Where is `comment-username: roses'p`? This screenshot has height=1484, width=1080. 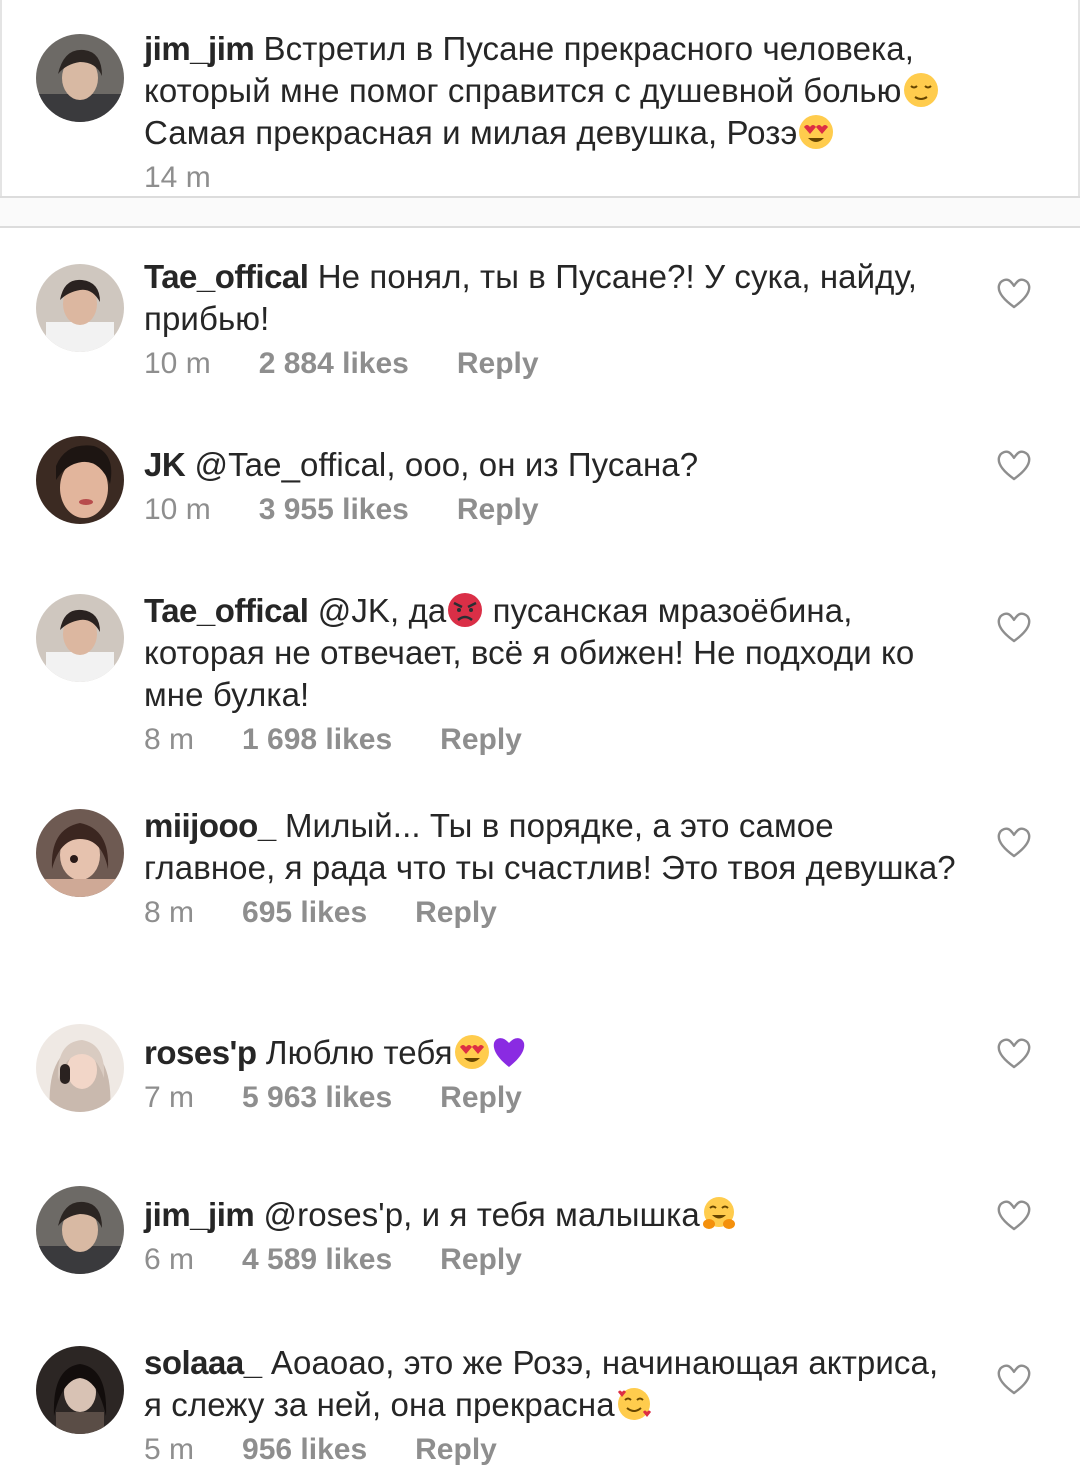 comment-username: roses'p is located at coordinates (200, 1052).